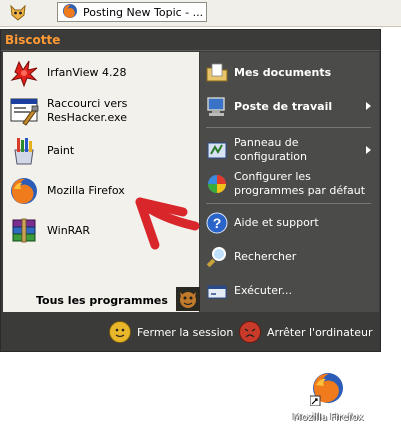 This screenshot has width=401, height=444. Describe the element at coordinates (187, 300) in the screenshot. I see `all-programs-icon` at that location.